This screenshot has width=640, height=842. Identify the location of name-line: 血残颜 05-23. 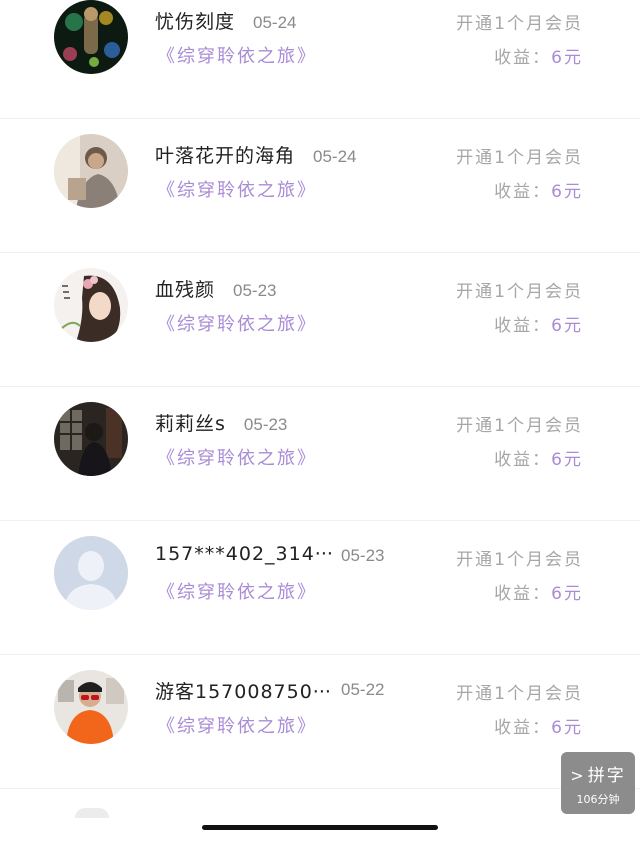
(216, 288).